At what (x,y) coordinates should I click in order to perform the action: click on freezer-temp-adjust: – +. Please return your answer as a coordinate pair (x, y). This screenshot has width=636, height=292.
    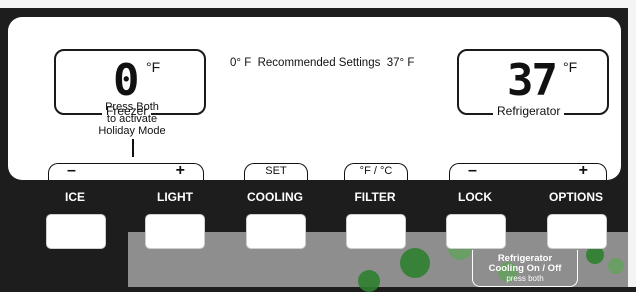
    Looking at the image, I should click on (126, 171).